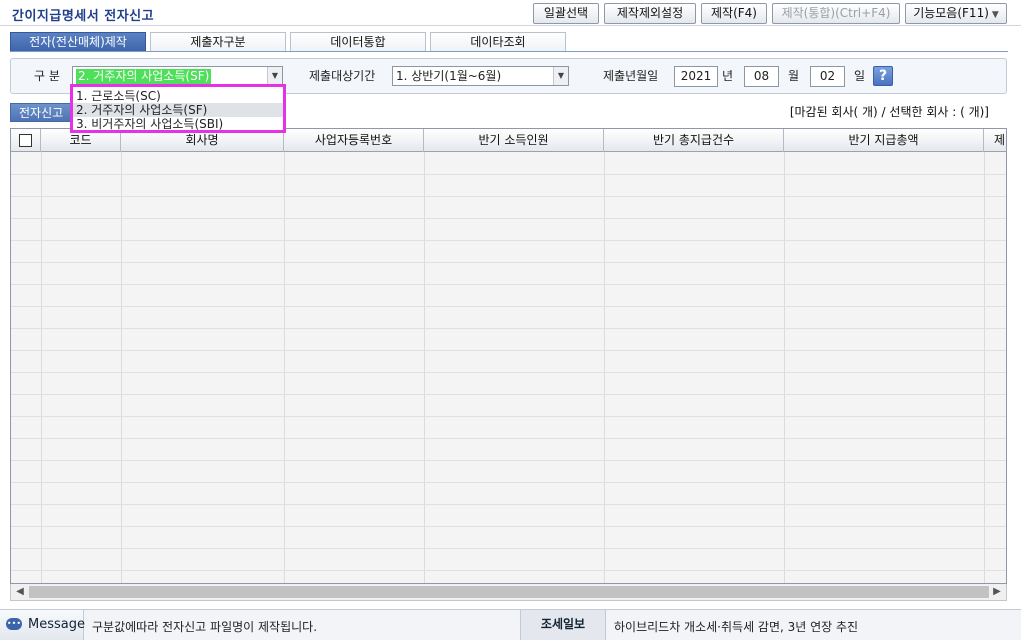 The width and height of the screenshot is (1021, 642). Describe the element at coordinates (650, 13) in the screenshot. I see `exclude-settings-button: 제작제외설정` at that location.